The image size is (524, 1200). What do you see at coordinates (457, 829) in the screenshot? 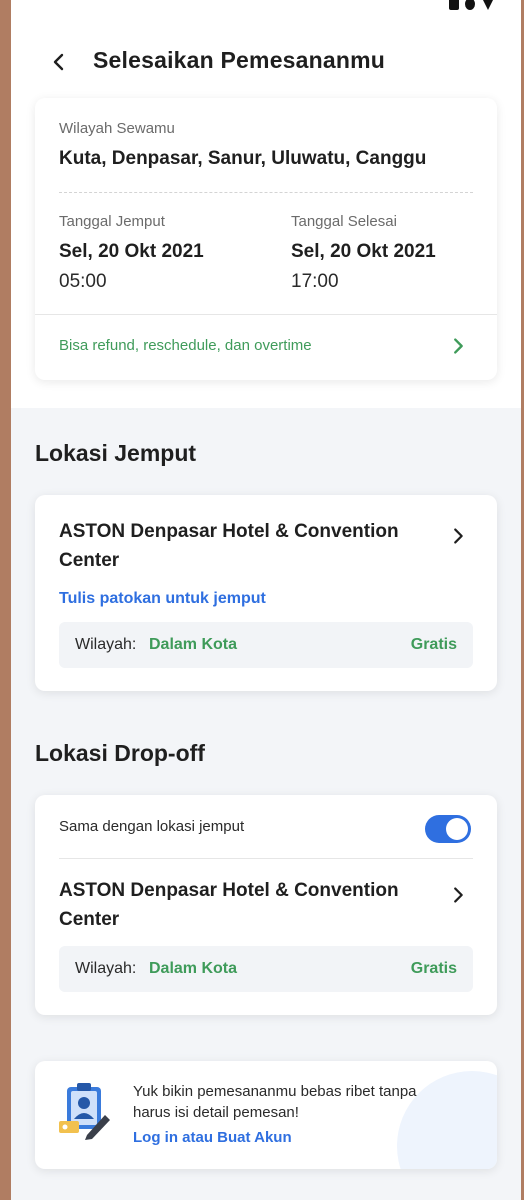
I see `toggle-knob` at bounding box center [457, 829].